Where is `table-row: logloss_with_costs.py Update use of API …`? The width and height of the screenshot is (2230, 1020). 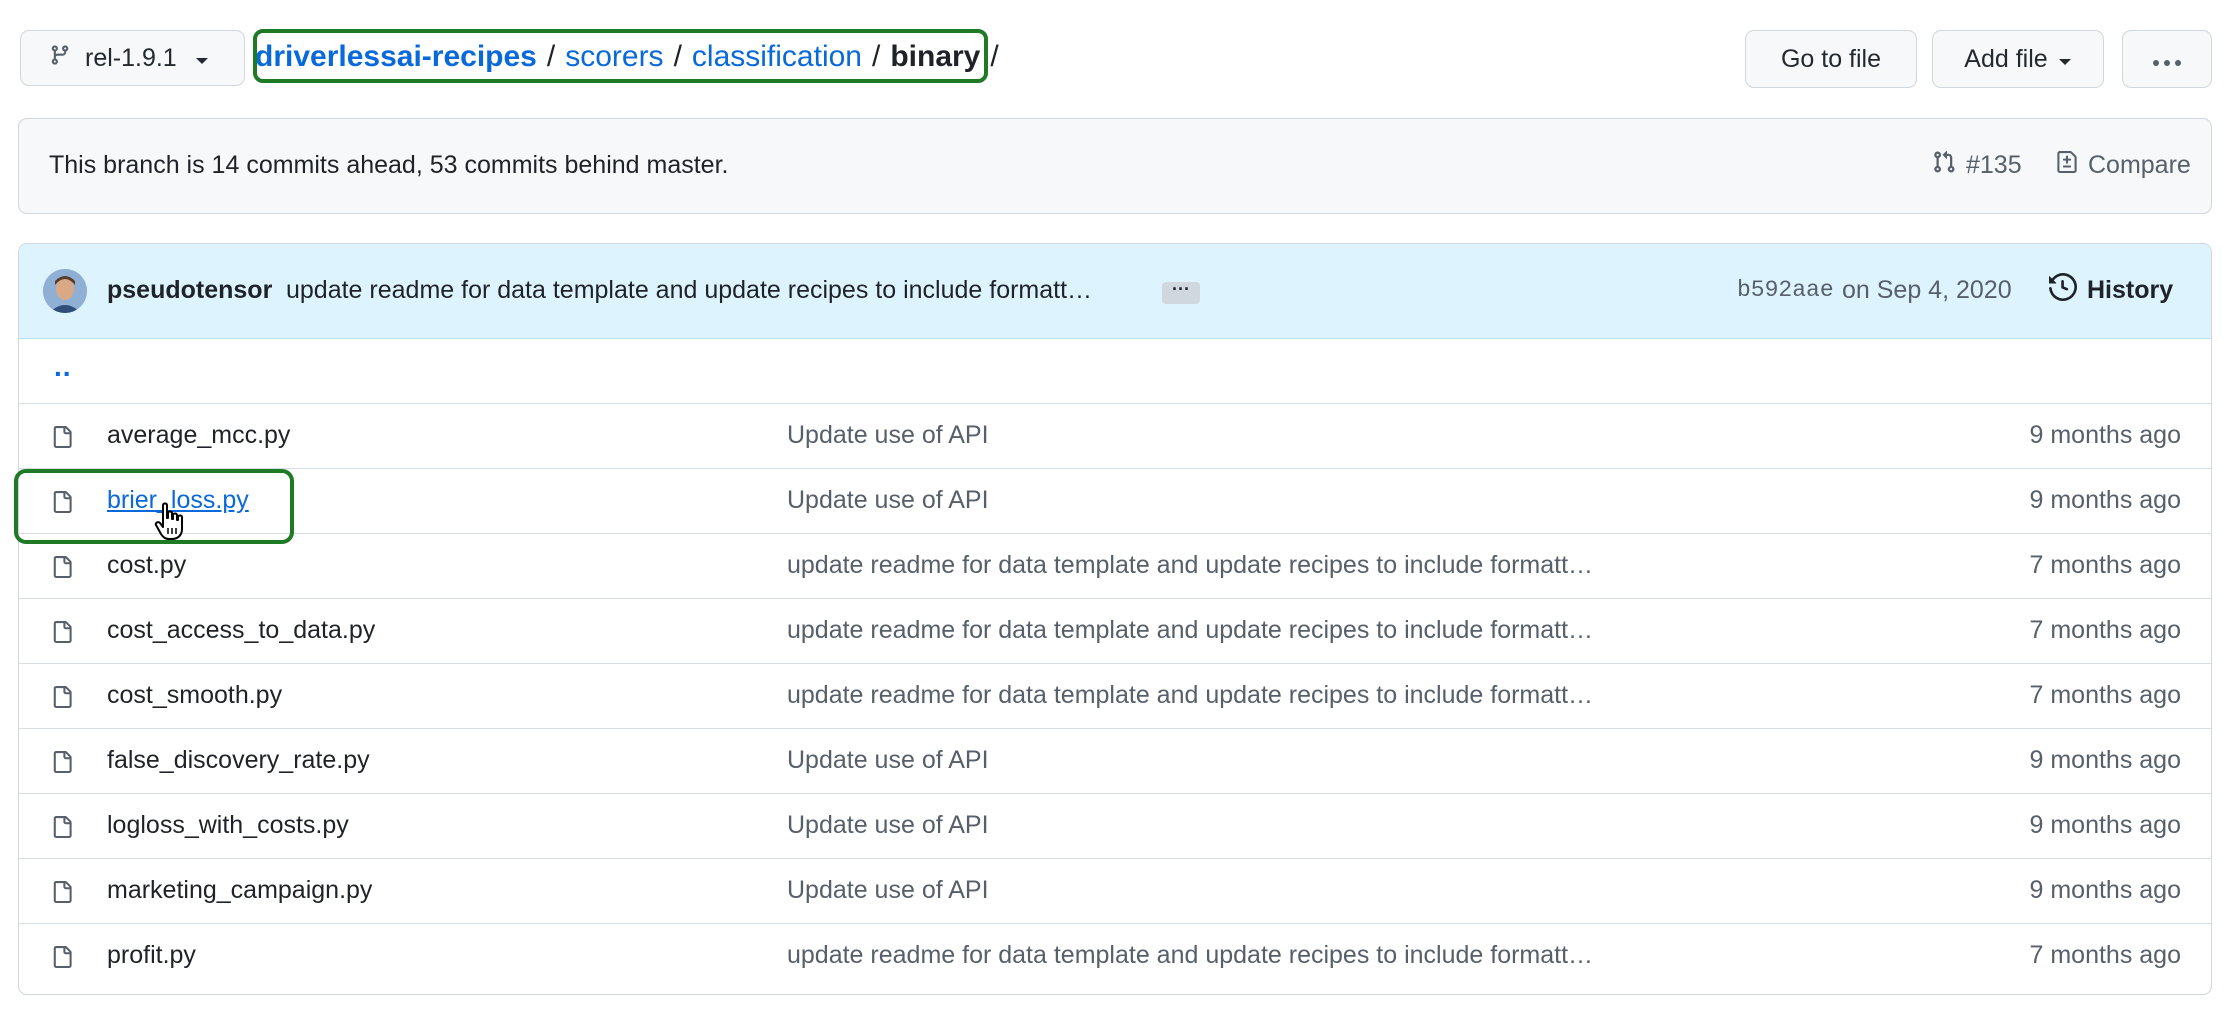 table-row: logloss_with_costs.py Update use of API … is located at coordinates (1115, 826).